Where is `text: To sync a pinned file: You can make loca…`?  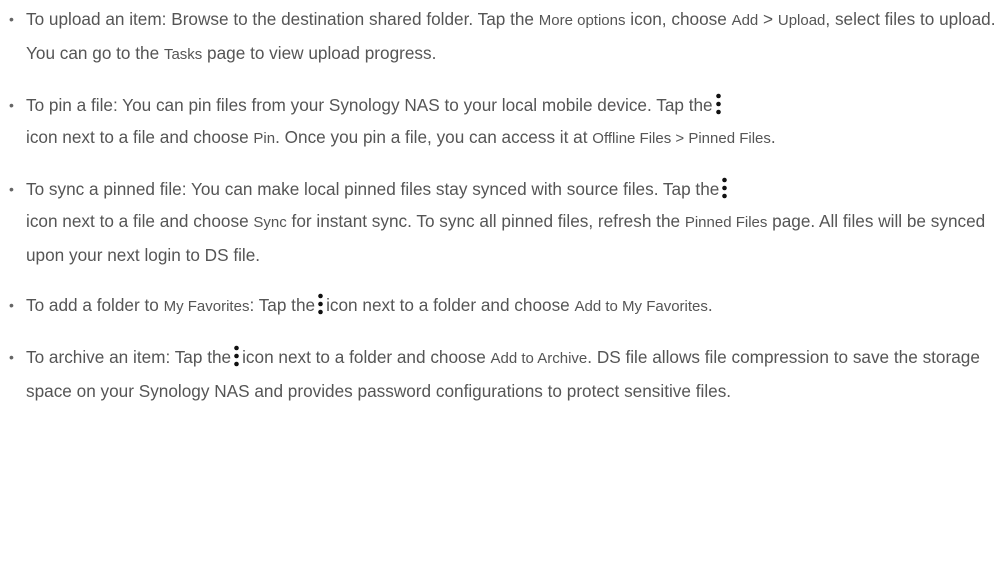 text: To sync a pinned file: You can make loca… is located at coordinates (373, 189).